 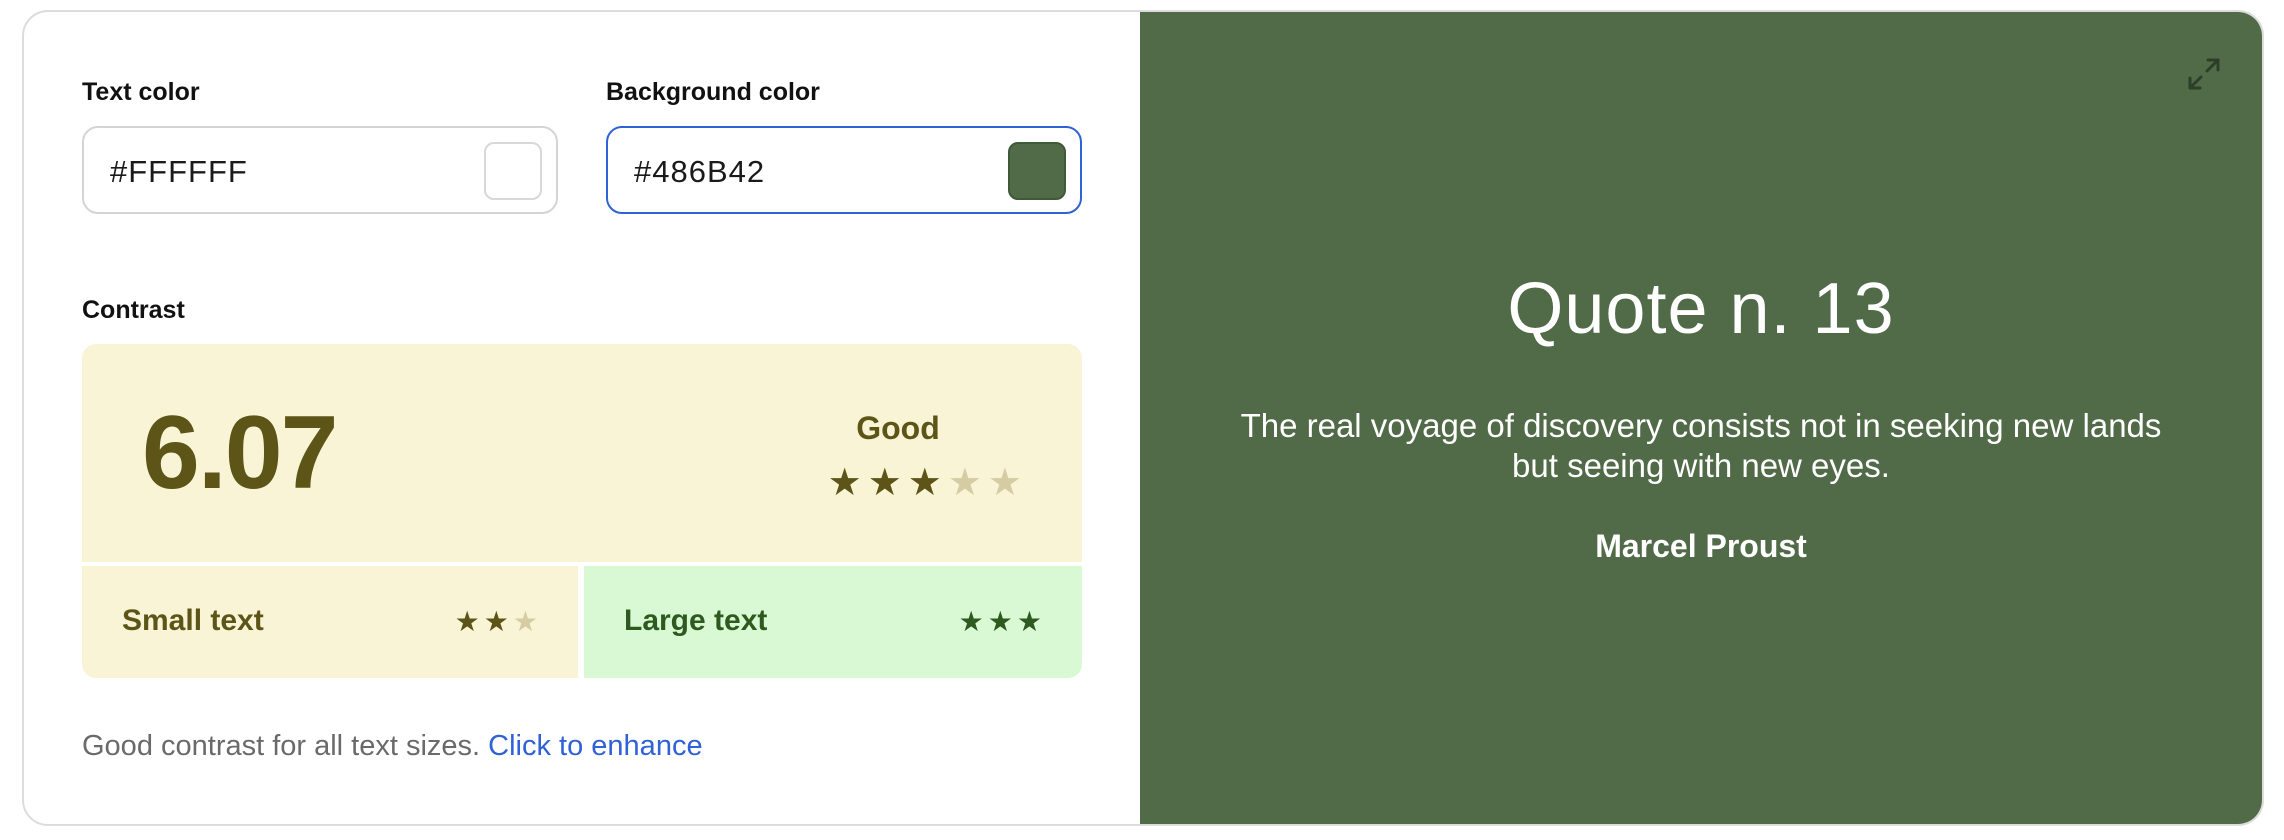 I want to click on quote-author: Marcel Proust, so click(x=1701, y=546).